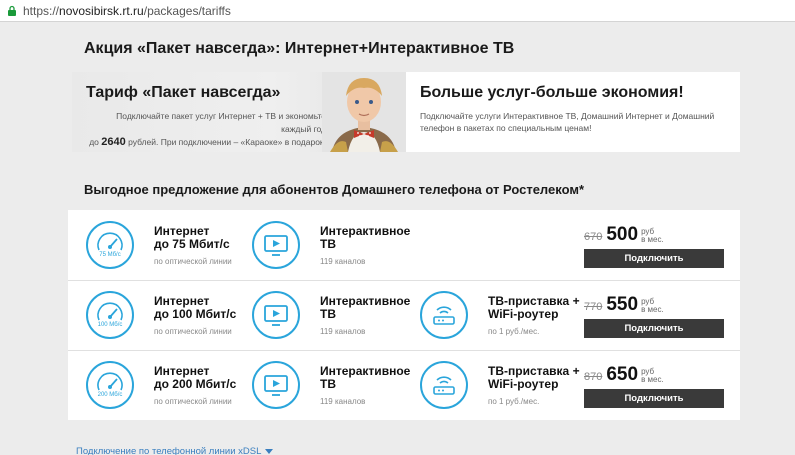 This screenshot has height=455, width=795. Describe the element at coordinates (593, 307) in the screenshot. I see `old-price: 770` at that location.